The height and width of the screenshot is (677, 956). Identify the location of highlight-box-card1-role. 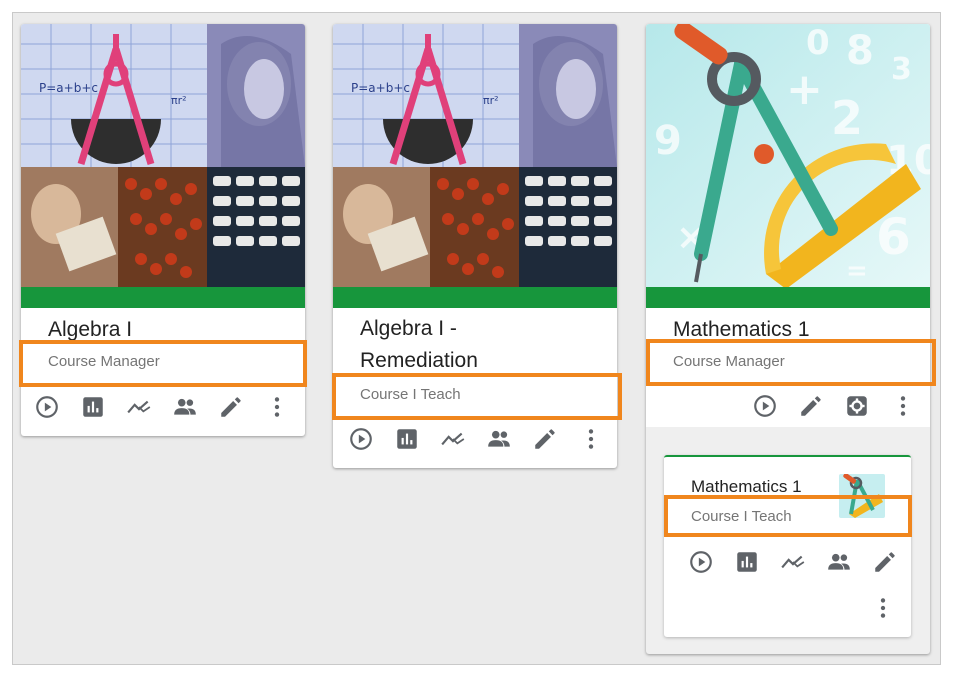
(163, 363).